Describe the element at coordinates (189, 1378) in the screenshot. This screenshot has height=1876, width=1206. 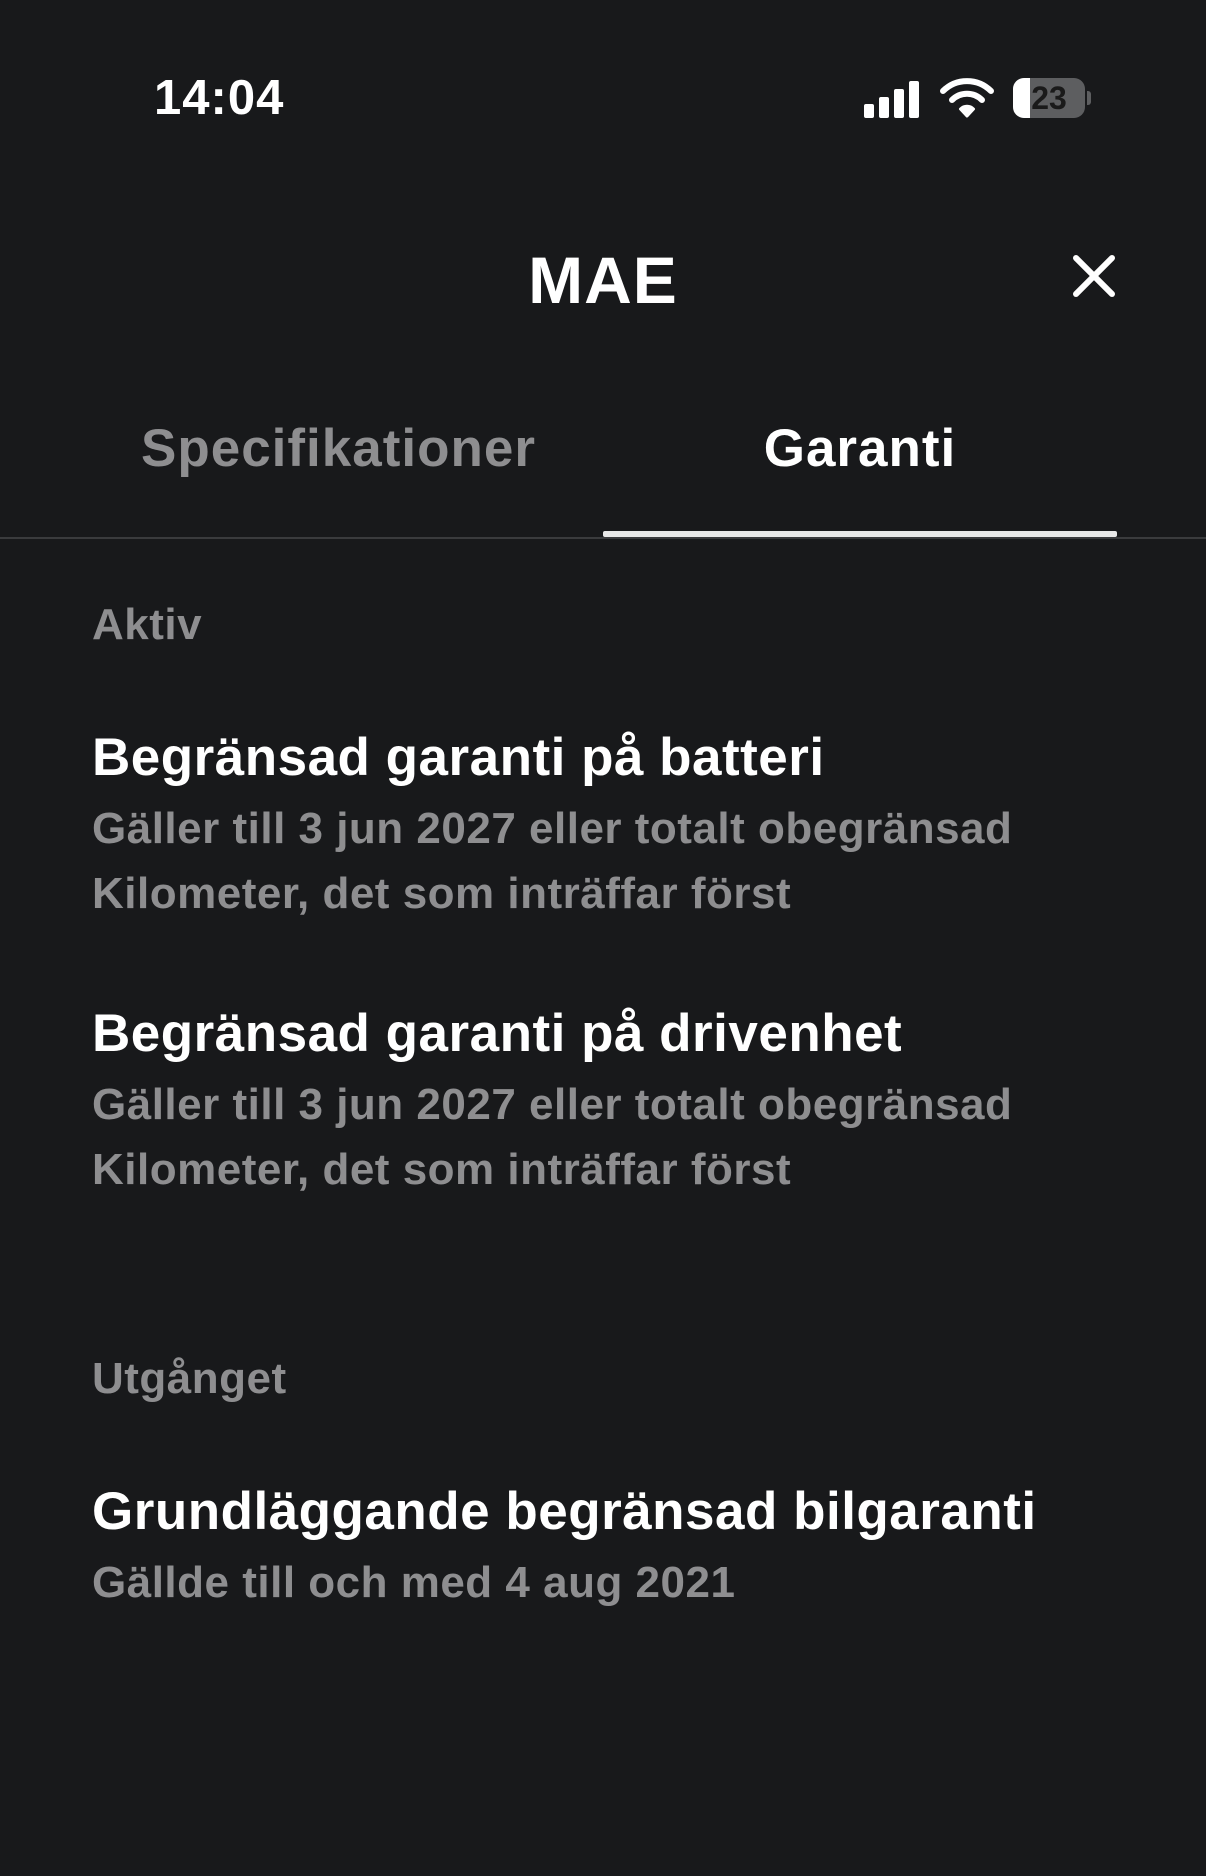
I see `section-heading-utganget: Utgånget` at that location.